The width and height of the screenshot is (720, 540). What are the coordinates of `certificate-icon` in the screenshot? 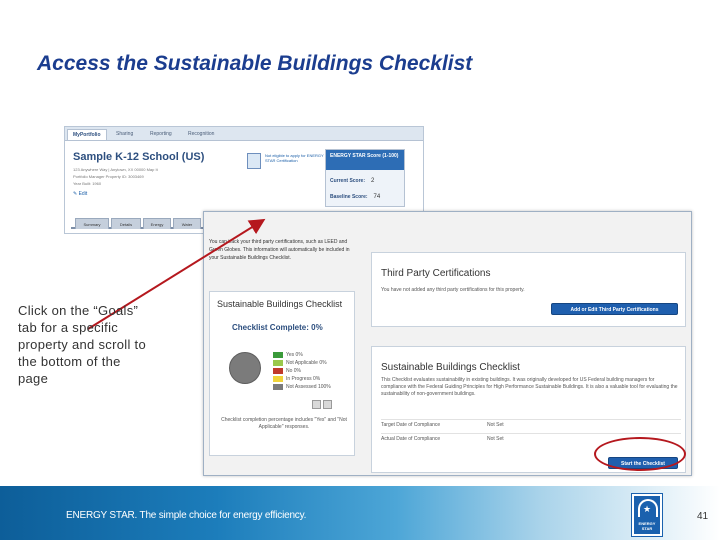 It's located at (254, 161).